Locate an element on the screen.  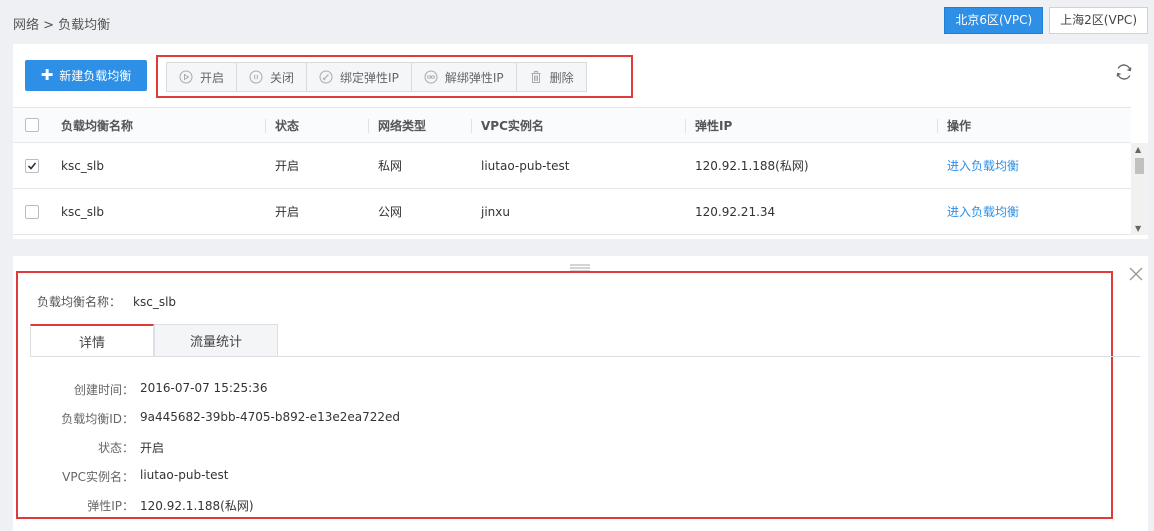
link-icon is located at coordinates (326, 77).